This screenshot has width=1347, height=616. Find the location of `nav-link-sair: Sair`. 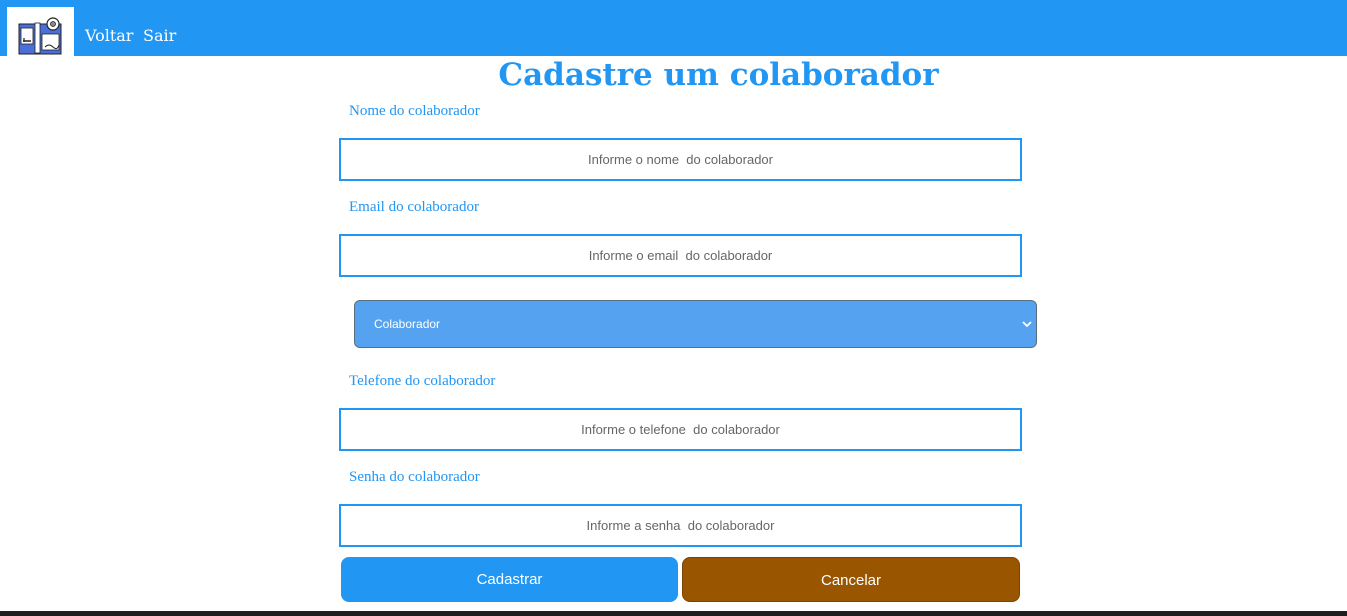

nav-link-sair: Sair is located at coordinates (159, 36).